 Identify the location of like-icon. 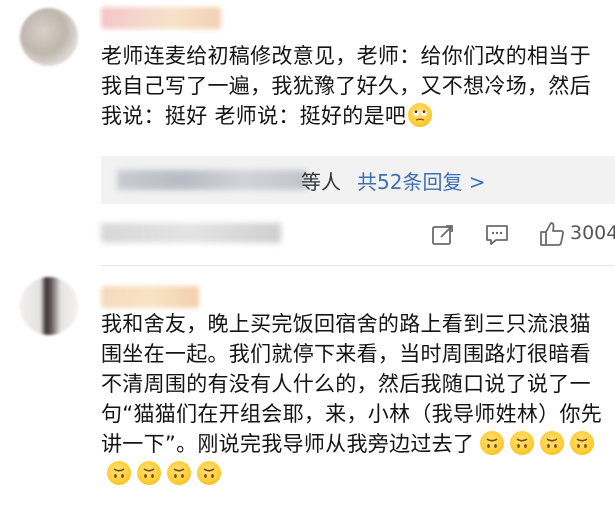
(552, 234).